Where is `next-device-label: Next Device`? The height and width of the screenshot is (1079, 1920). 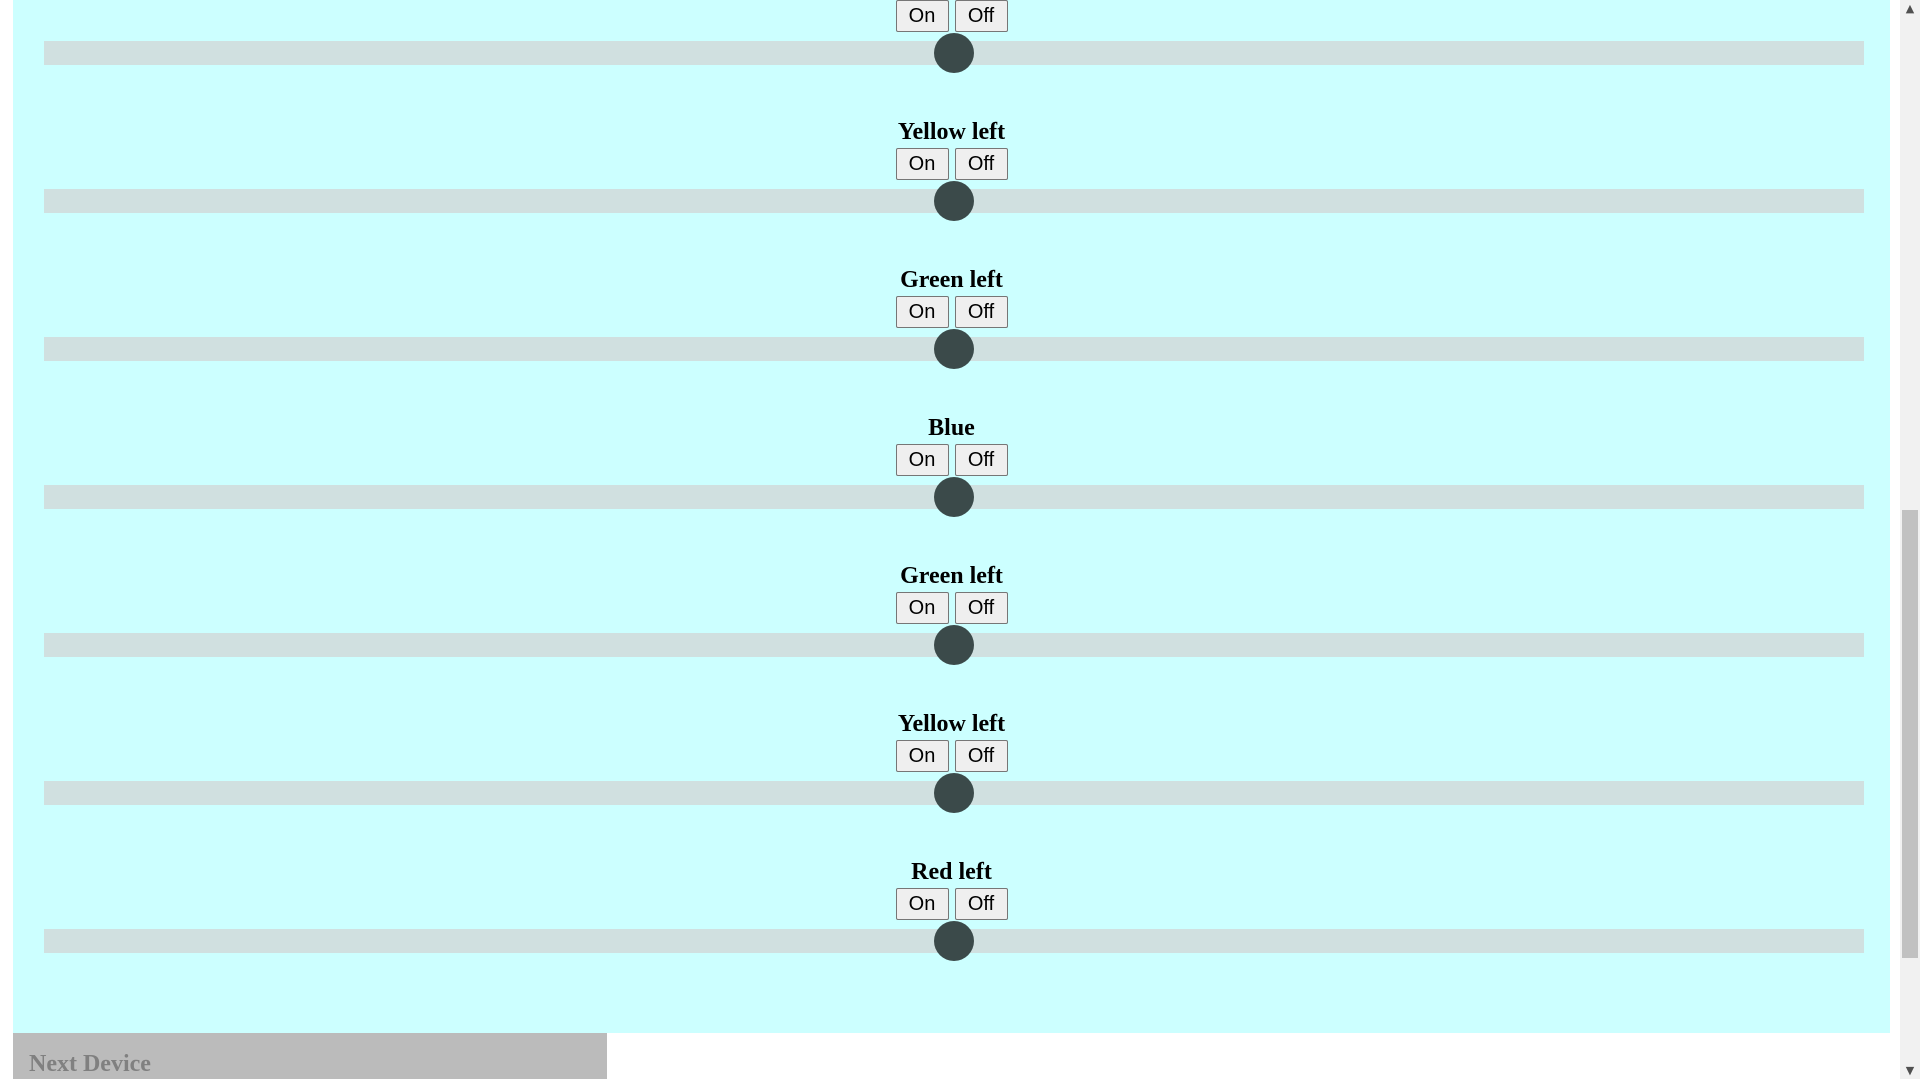 next-device-label: Next Device is located at coordinates (90, 1064).